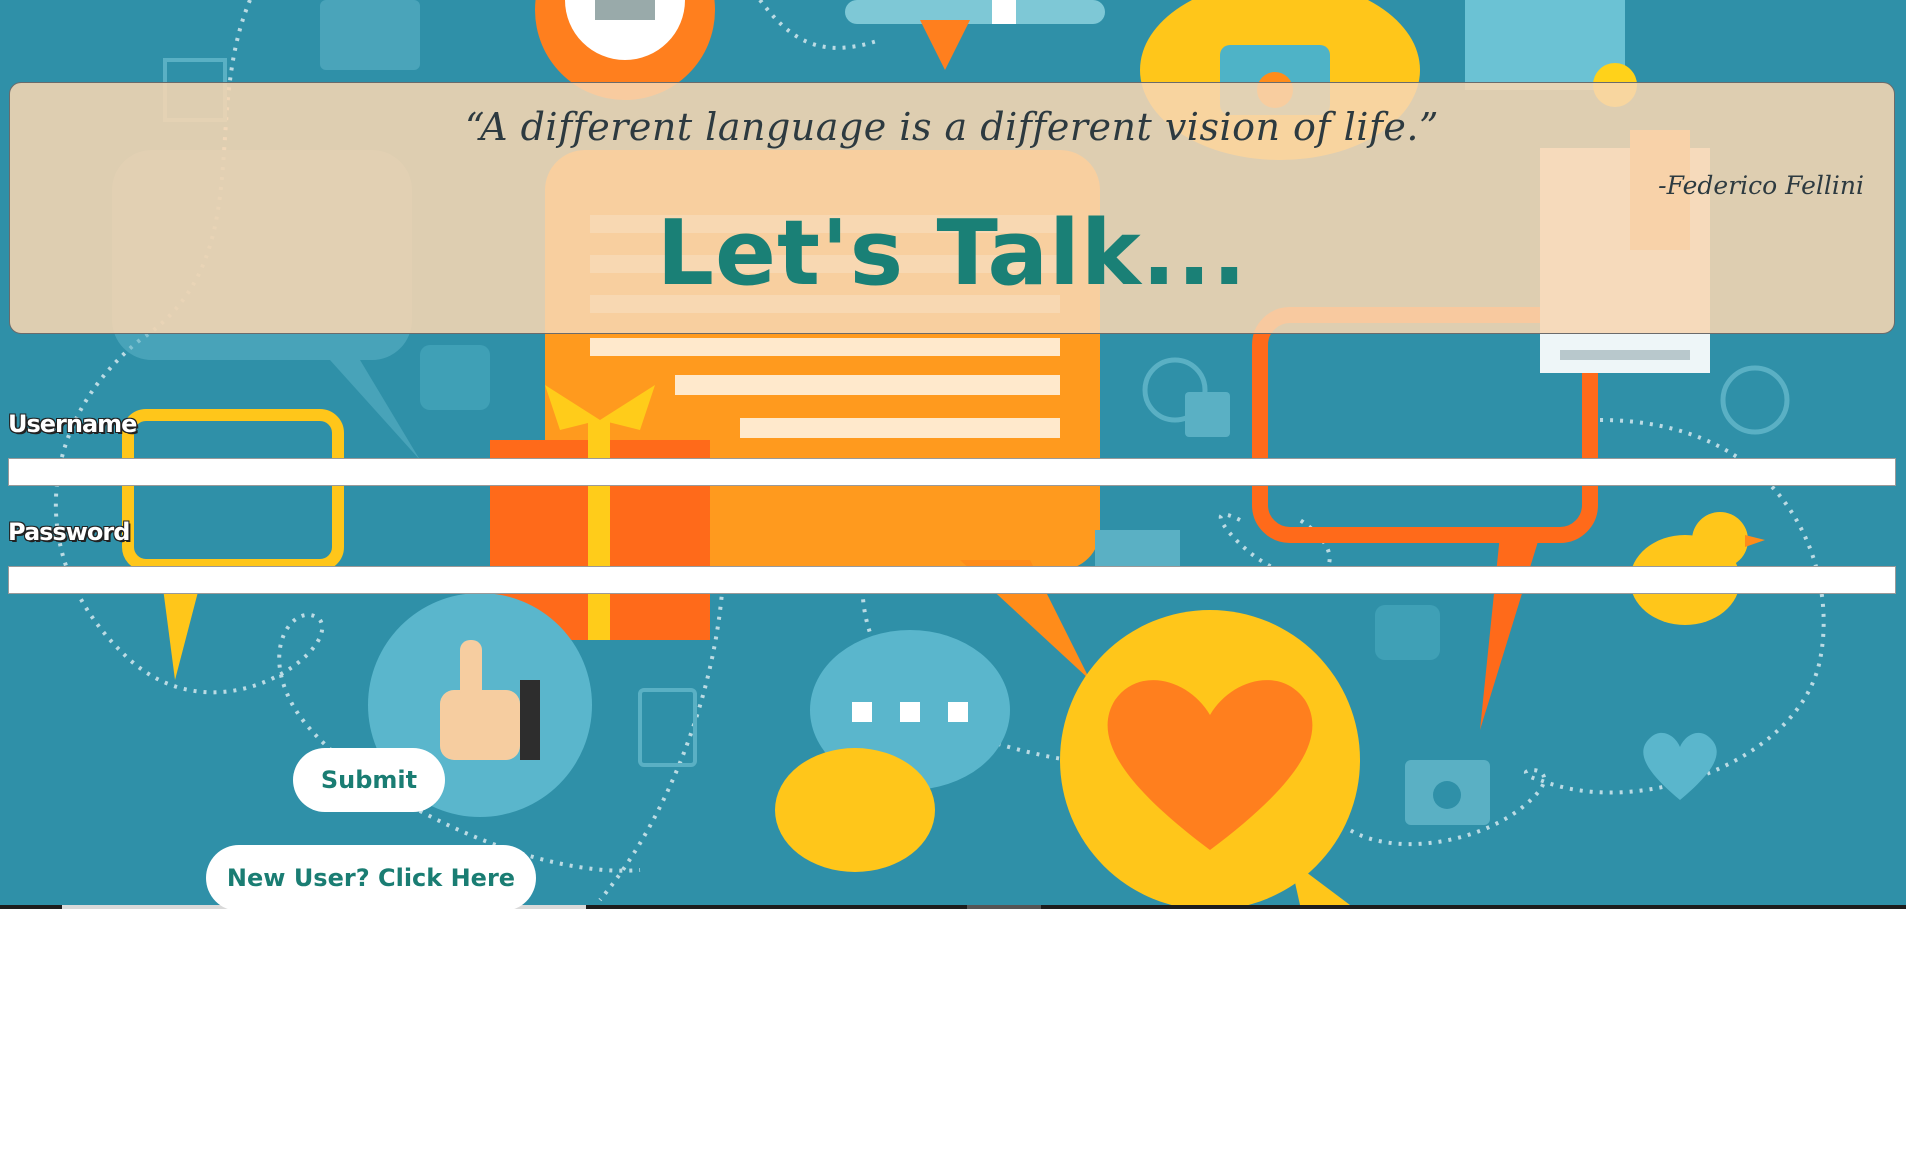  What do you see at coordinates (952, 472) in the screenshot?
I see `username-input` at bounding box center [952, 472].